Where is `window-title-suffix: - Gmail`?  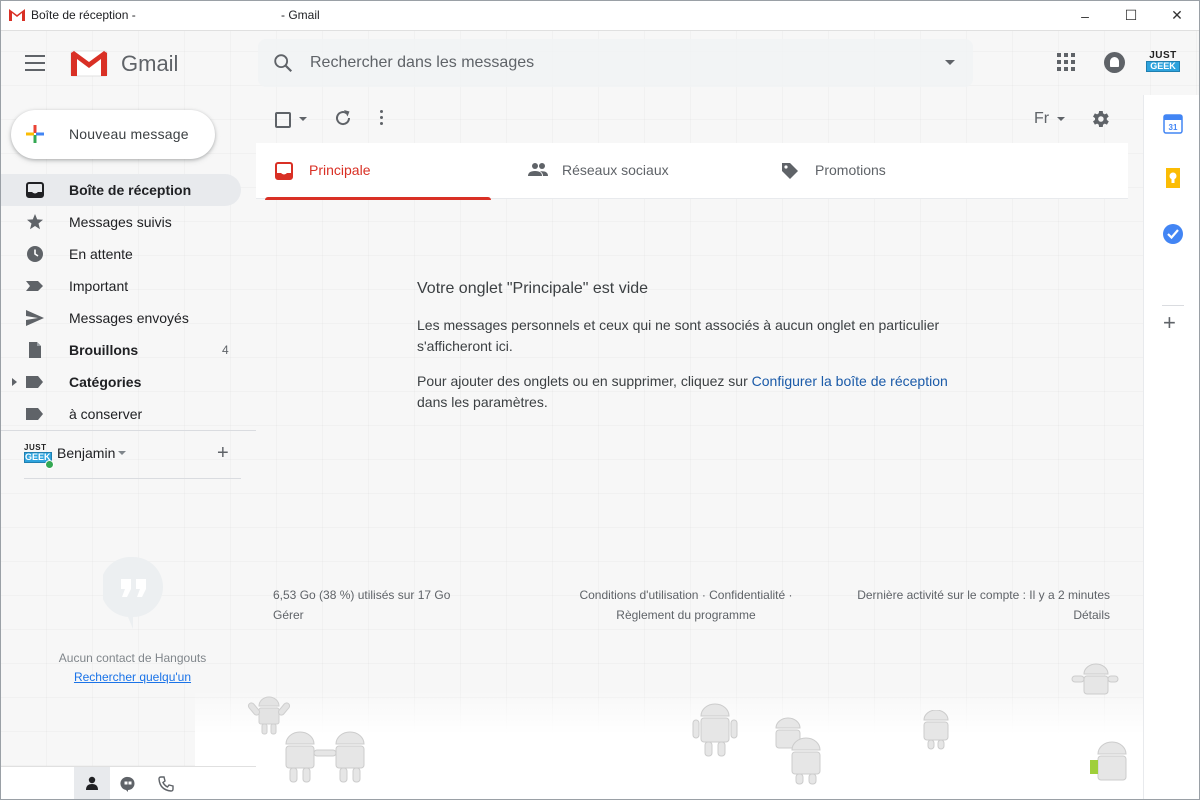 window-title-suffix: - Gmail is located at coordinates (300, 15).